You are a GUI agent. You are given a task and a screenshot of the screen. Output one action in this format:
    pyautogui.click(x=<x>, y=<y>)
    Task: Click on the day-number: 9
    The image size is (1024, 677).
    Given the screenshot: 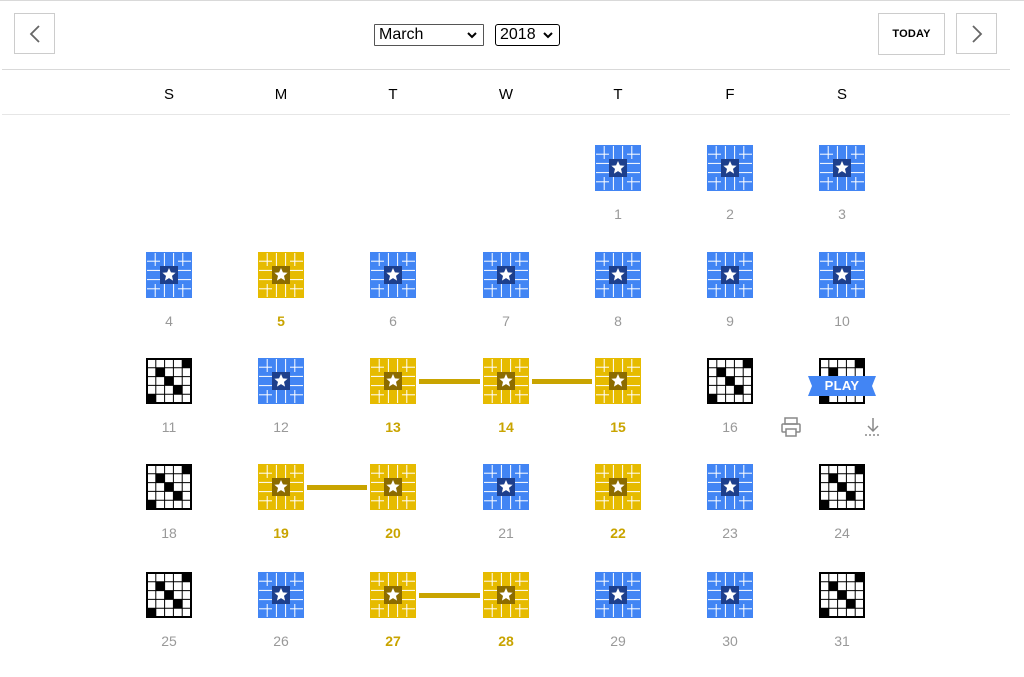 What is the action you would take?
    pyautogui.click(x=730, y=321)
    